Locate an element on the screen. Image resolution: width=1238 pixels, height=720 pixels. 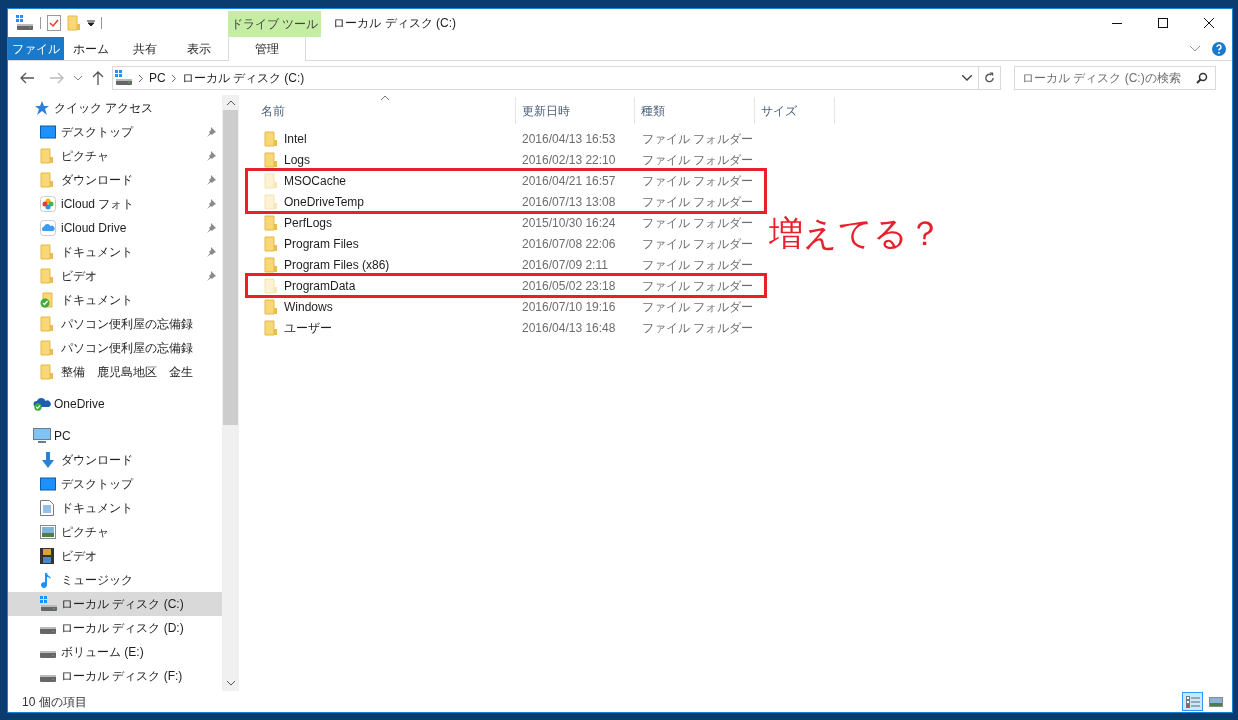
search-icon is located at coordinates (1202, 78).